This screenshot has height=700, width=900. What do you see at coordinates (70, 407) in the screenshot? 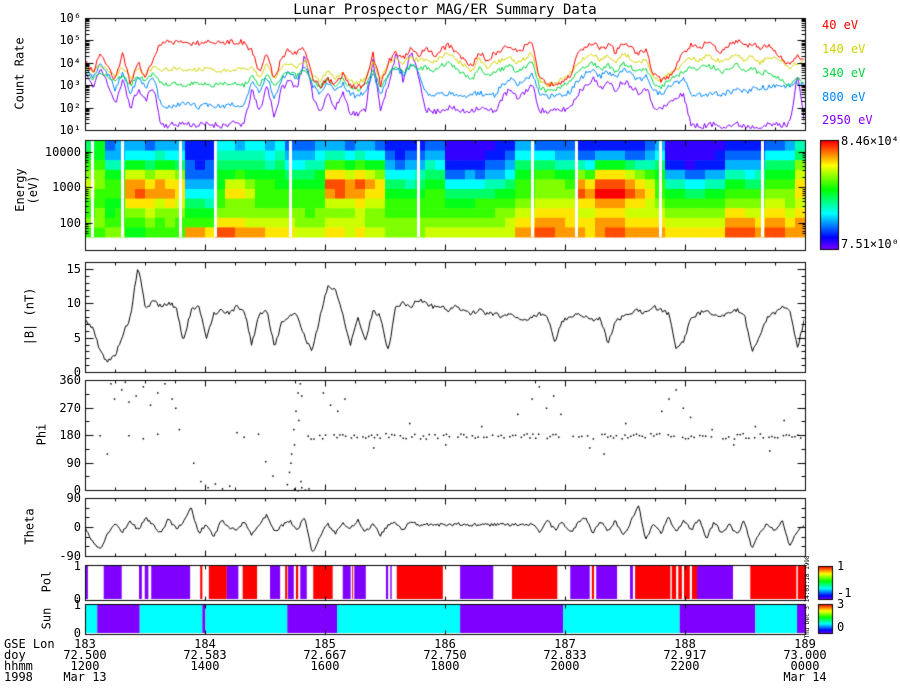
I see `phi-ytick: 270` at bounding box center [70, 407].